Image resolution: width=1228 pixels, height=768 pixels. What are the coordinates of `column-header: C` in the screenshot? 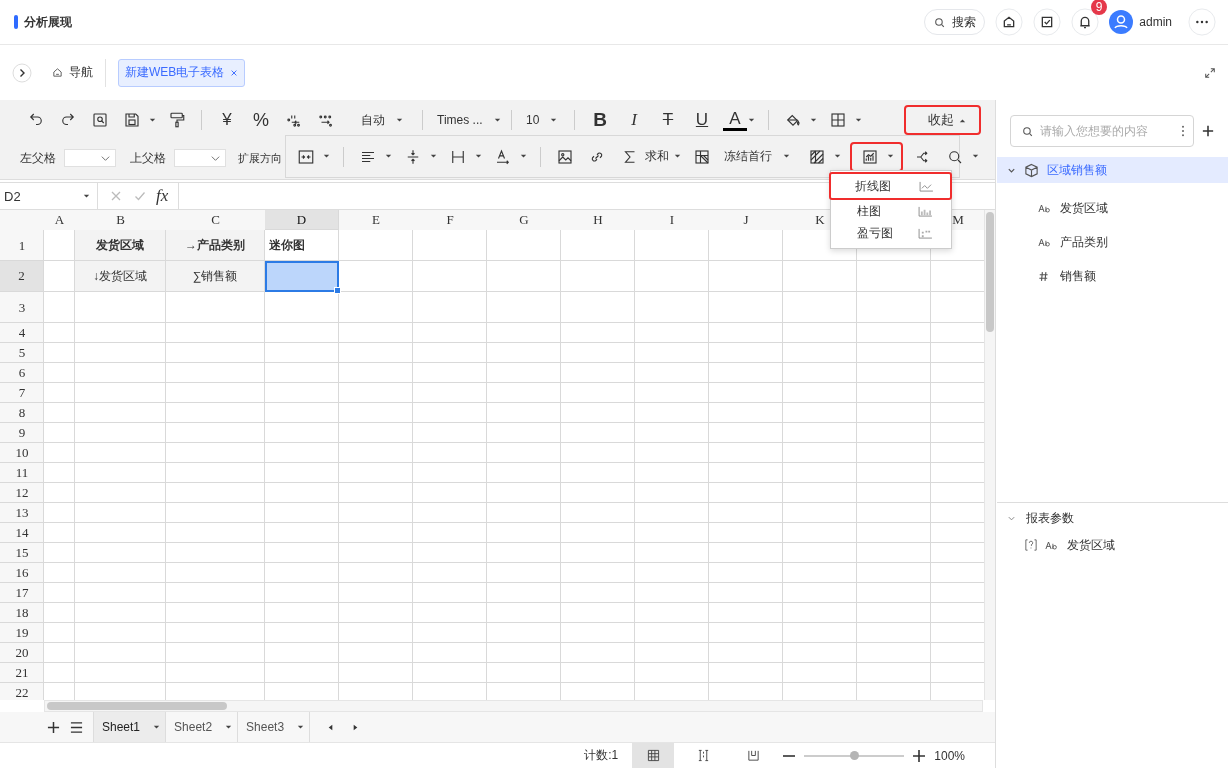 It's located at (215, 220).